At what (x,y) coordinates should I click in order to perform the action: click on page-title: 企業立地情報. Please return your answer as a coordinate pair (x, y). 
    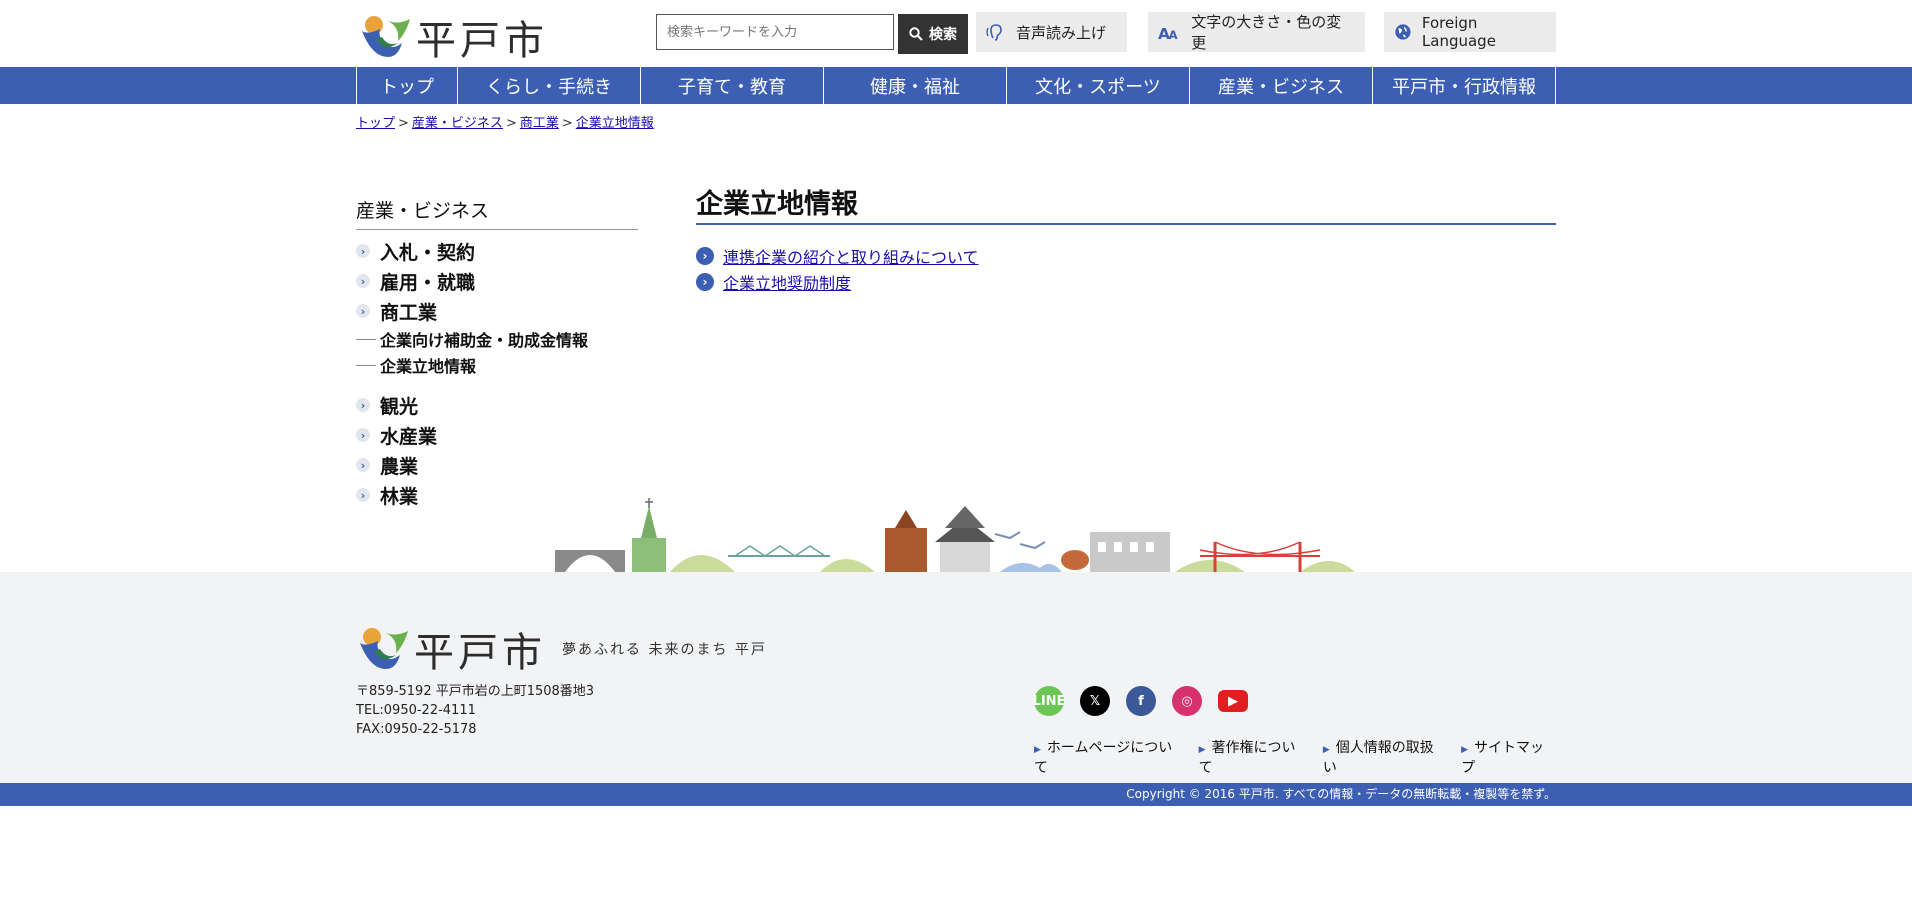
    Looking at the image, I should click on (1126, 203).